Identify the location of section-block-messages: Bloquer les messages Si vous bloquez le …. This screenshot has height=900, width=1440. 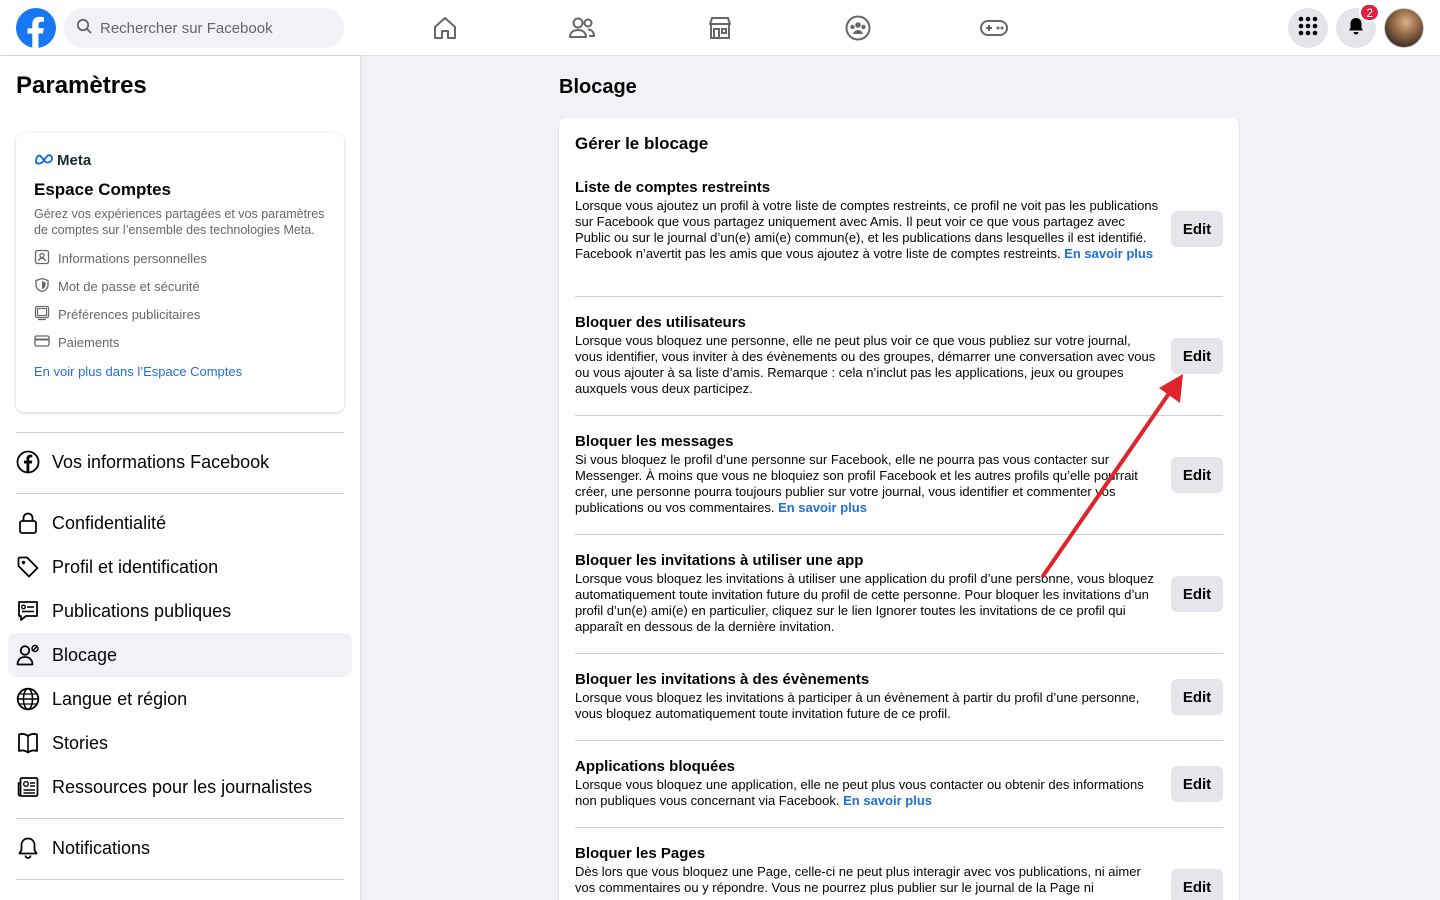
(899, 474).